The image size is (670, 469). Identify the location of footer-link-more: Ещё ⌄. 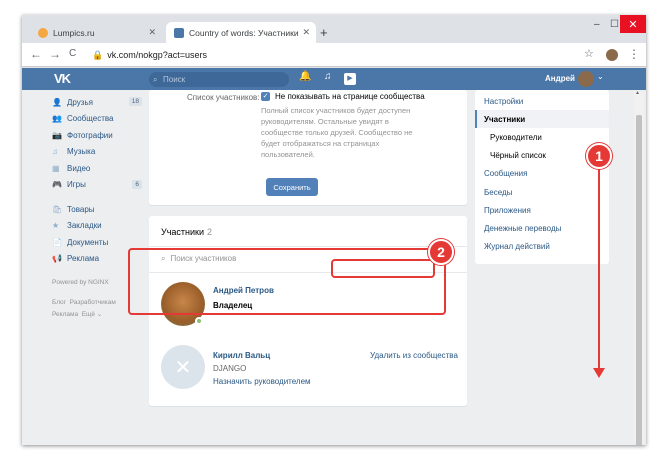
(92, 314).